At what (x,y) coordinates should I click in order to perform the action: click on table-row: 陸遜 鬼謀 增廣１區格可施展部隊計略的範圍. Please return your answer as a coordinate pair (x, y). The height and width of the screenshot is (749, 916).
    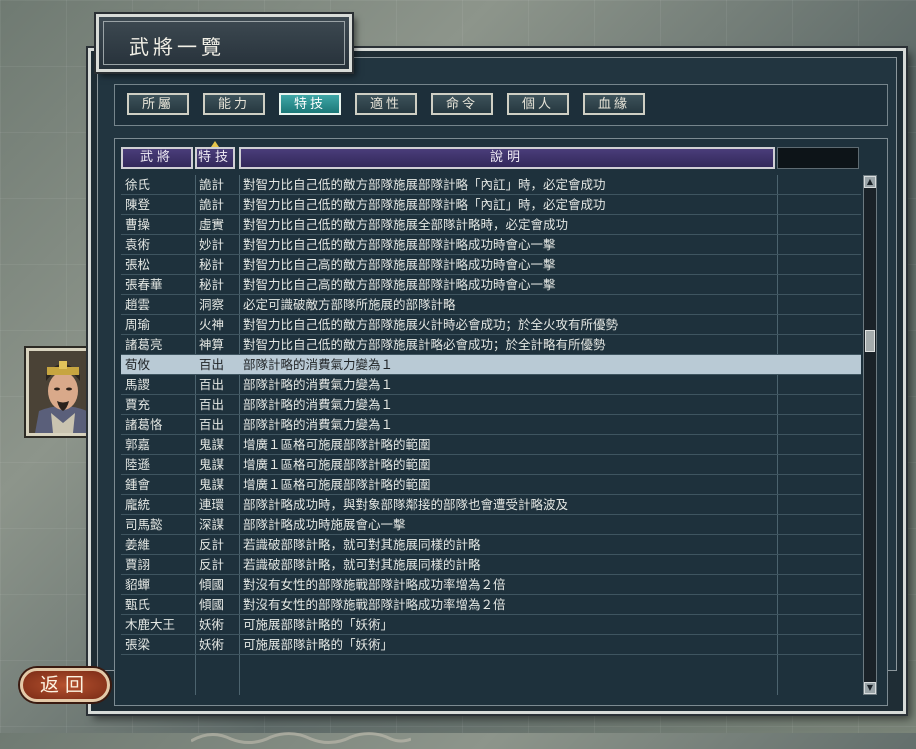
    Looking at the image, I should click on (491, 465).